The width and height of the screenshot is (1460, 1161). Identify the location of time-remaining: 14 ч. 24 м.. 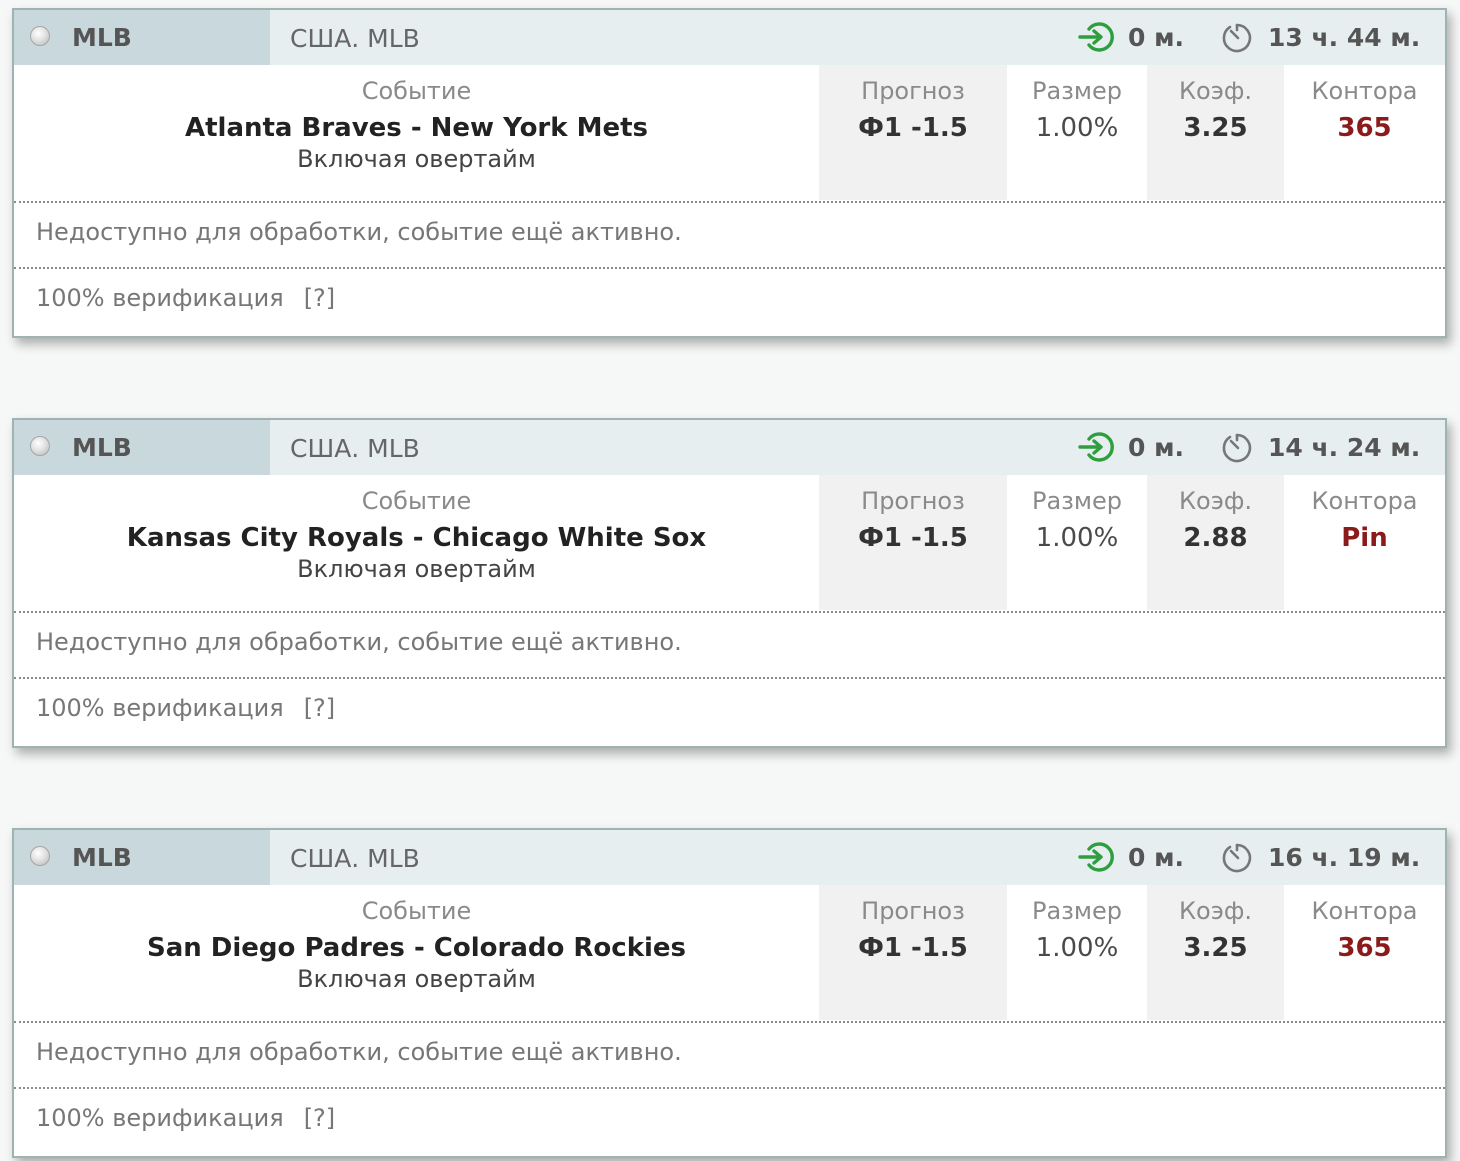
(1344, 447).